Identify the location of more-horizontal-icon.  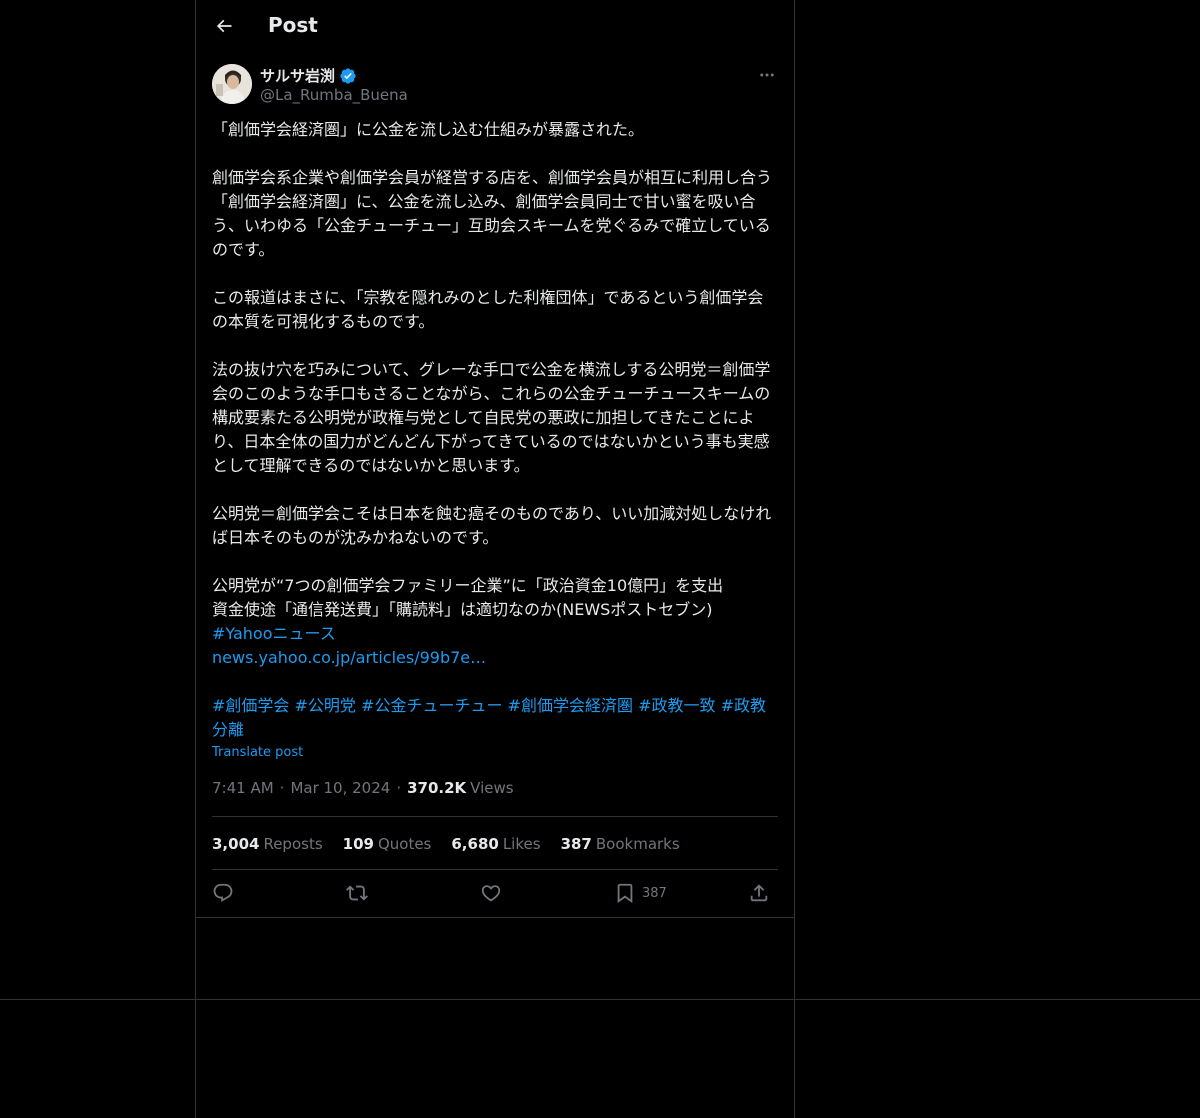
(767, 75).